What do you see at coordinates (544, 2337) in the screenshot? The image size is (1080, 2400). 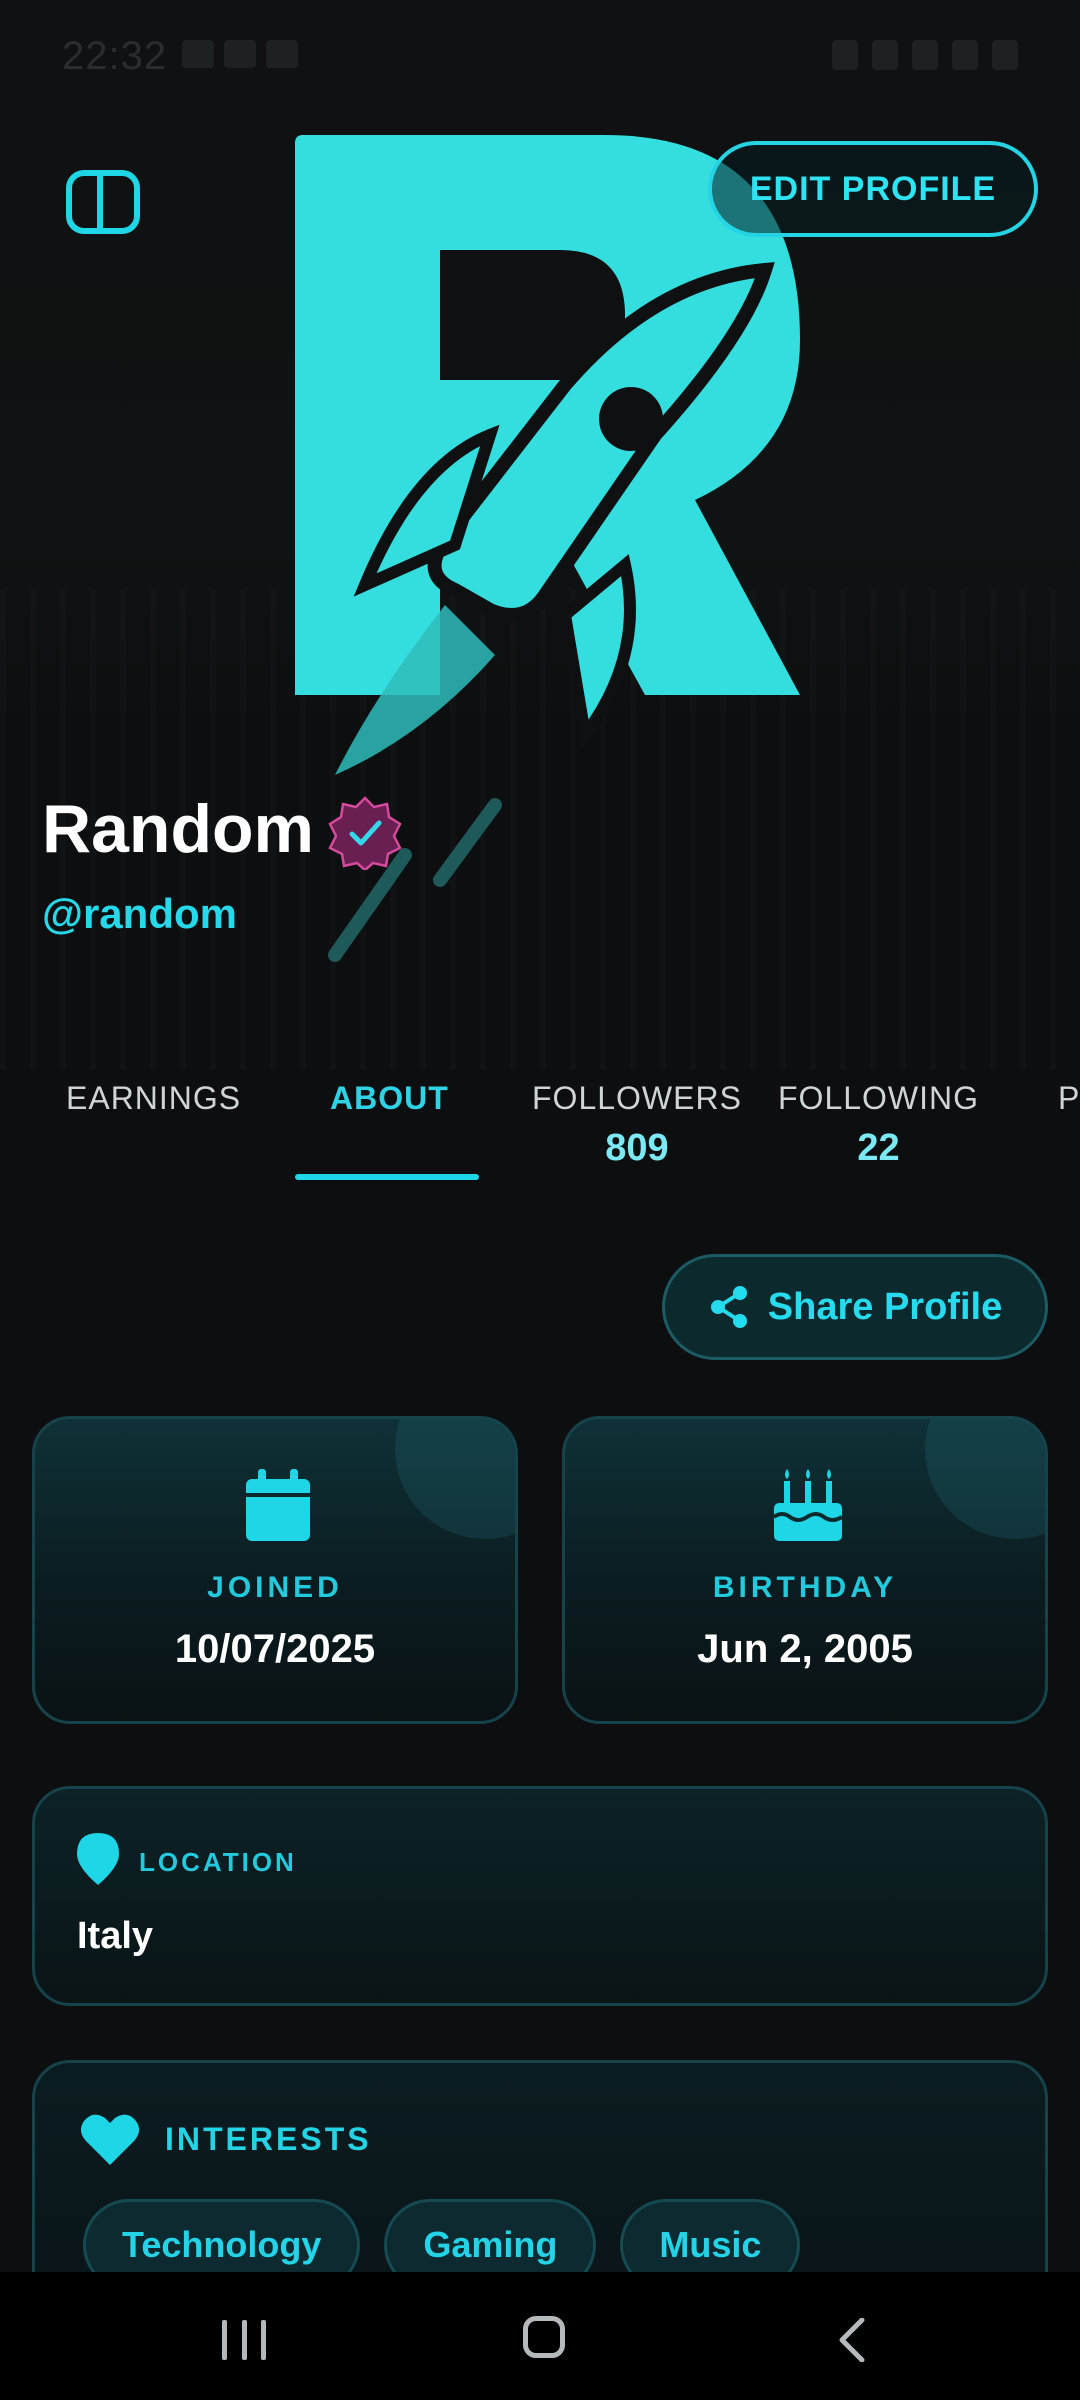 I see `home-button` at bounding box center [544, 2337].